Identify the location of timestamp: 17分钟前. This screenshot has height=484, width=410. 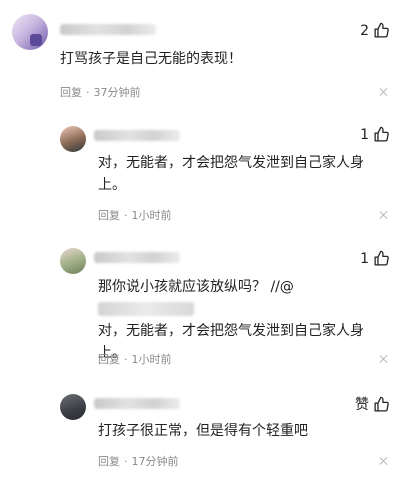
(155, 461).